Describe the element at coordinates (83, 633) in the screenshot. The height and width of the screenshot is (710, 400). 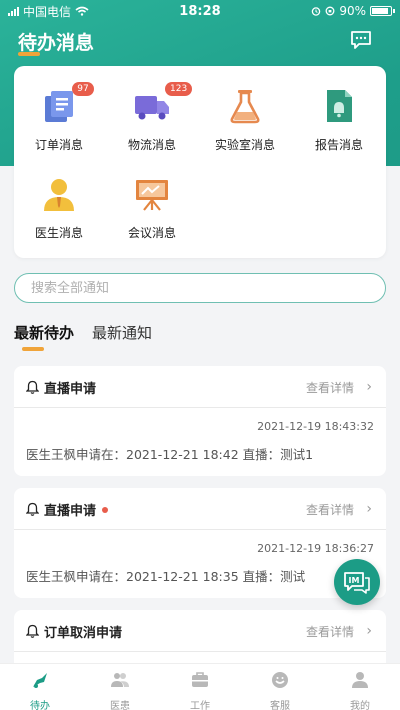
I see `card-title: 订单取消申请` at that location.